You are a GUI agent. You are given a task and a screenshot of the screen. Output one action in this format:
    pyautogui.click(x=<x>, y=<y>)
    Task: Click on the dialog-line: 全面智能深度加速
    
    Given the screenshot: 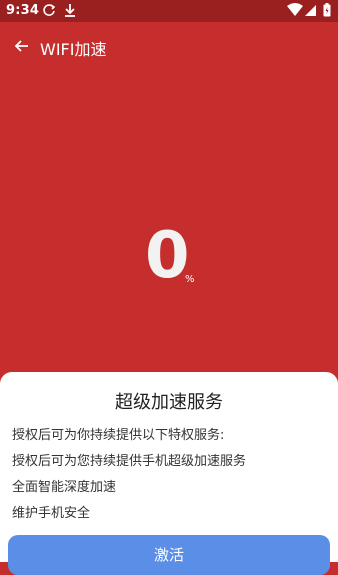 What is the action you would take?
    pyautogui.click(x=64, y=487)
    